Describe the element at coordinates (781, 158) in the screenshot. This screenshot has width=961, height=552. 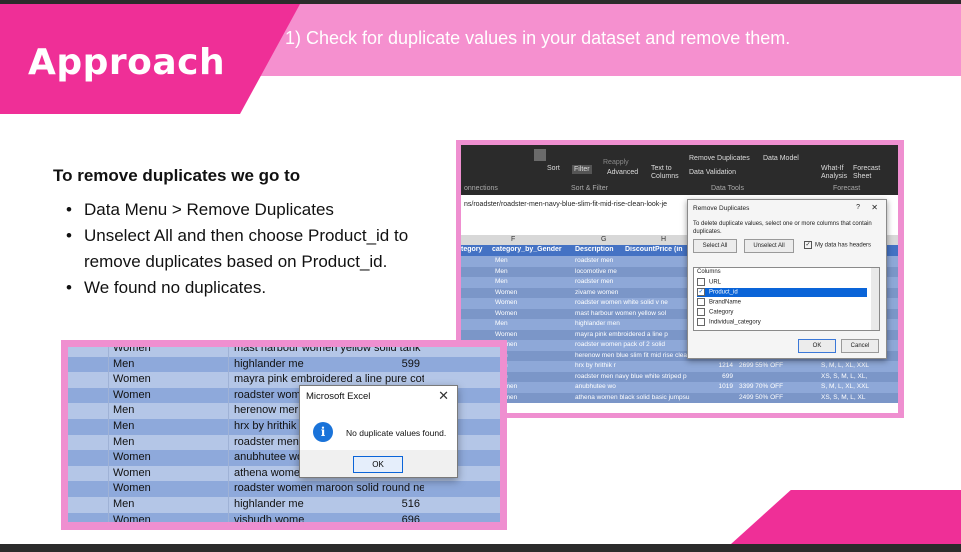
I see `data-model-button: Data Model` at that location.